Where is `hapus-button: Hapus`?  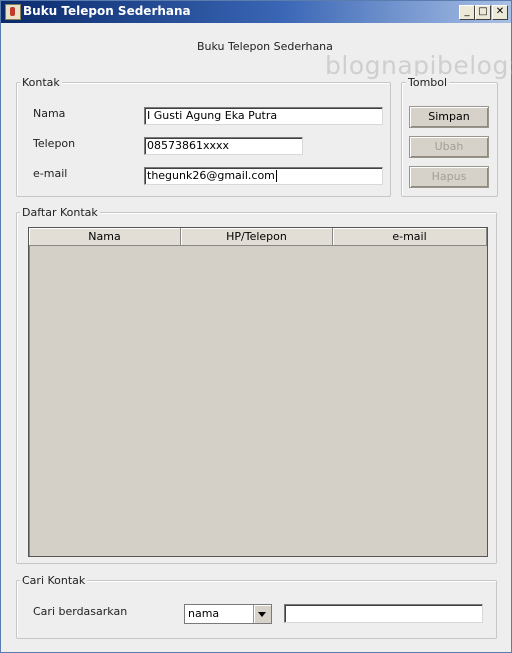 hapus-button: Hapus is located at coordinates (449, 177).